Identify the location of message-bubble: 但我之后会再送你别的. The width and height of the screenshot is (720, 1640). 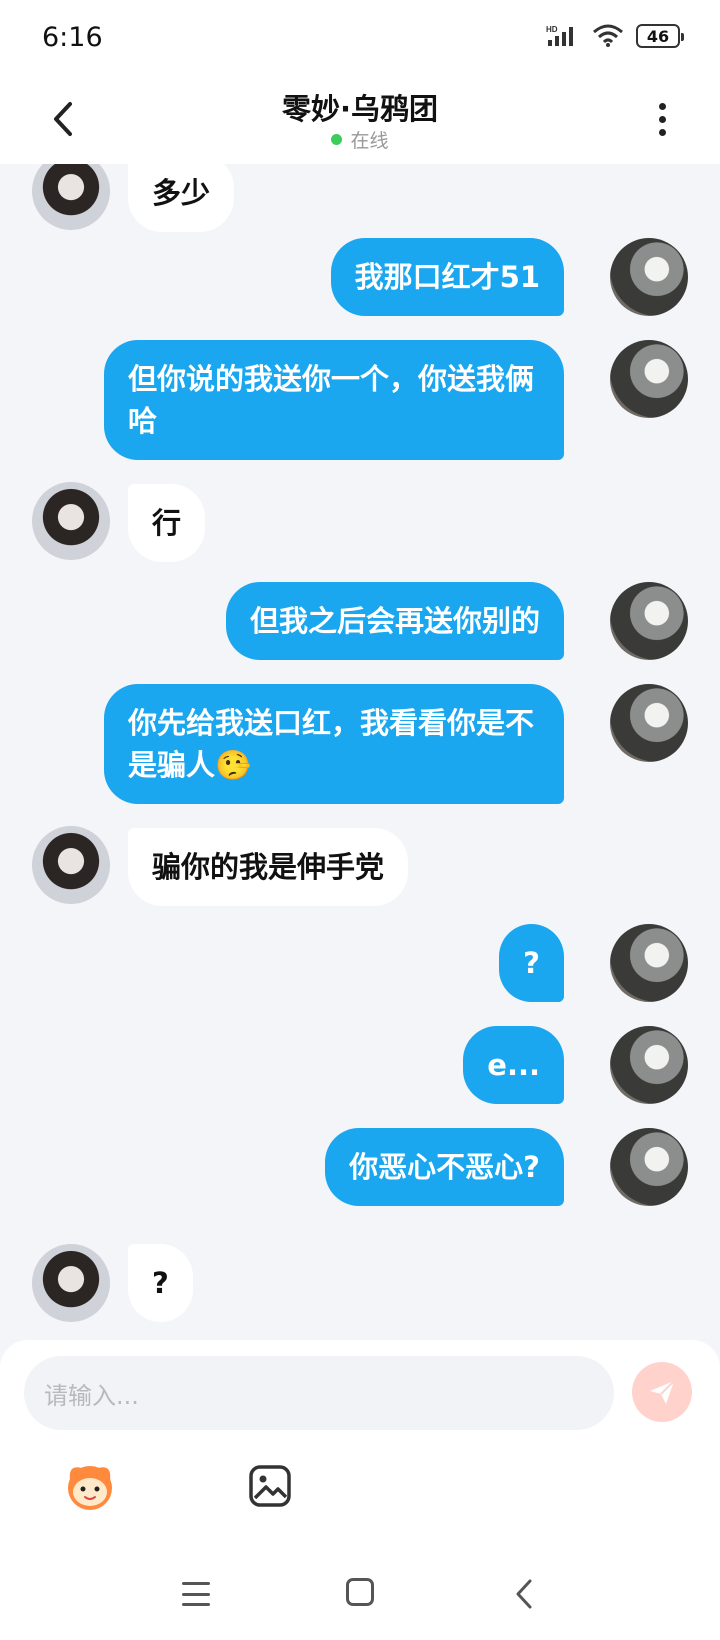
(394, 621).